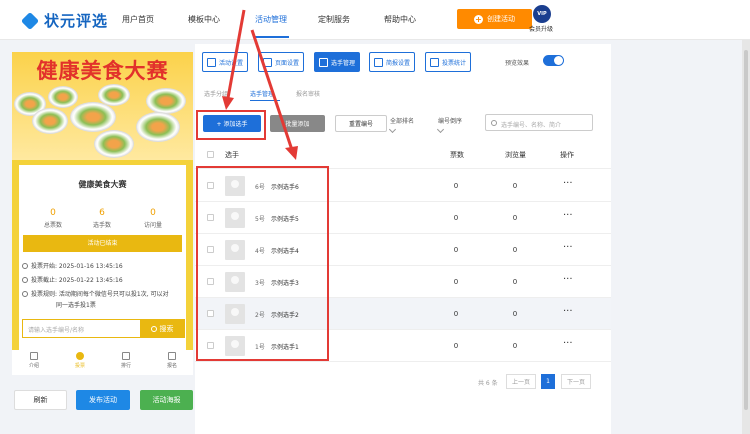 This screenshot has height=434, width=750. I want to click on create-activity-button: + 创建活动, so click(494, 19).